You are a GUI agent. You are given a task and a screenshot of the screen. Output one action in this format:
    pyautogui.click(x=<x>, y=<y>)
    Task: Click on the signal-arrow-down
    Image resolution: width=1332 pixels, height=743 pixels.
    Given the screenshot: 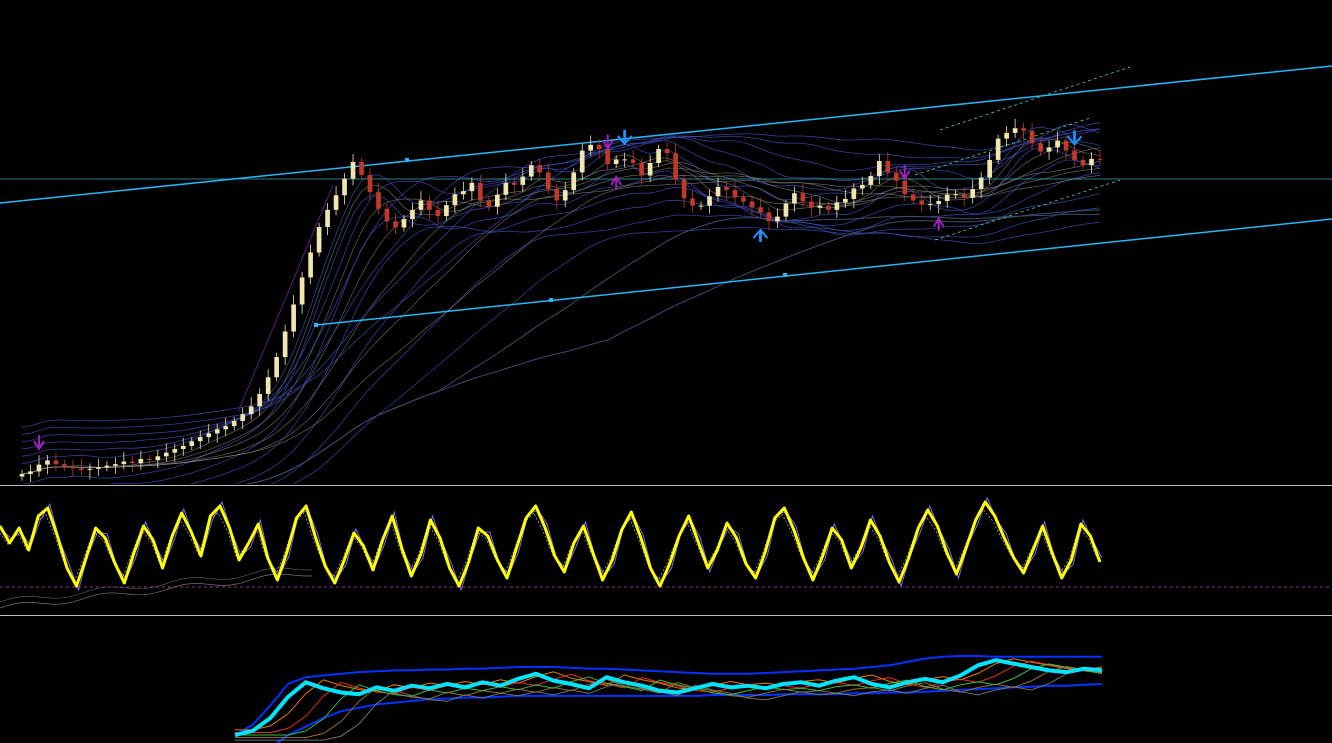 What is the action you would take?
    pyautogui.click(x=607, y=142)
    